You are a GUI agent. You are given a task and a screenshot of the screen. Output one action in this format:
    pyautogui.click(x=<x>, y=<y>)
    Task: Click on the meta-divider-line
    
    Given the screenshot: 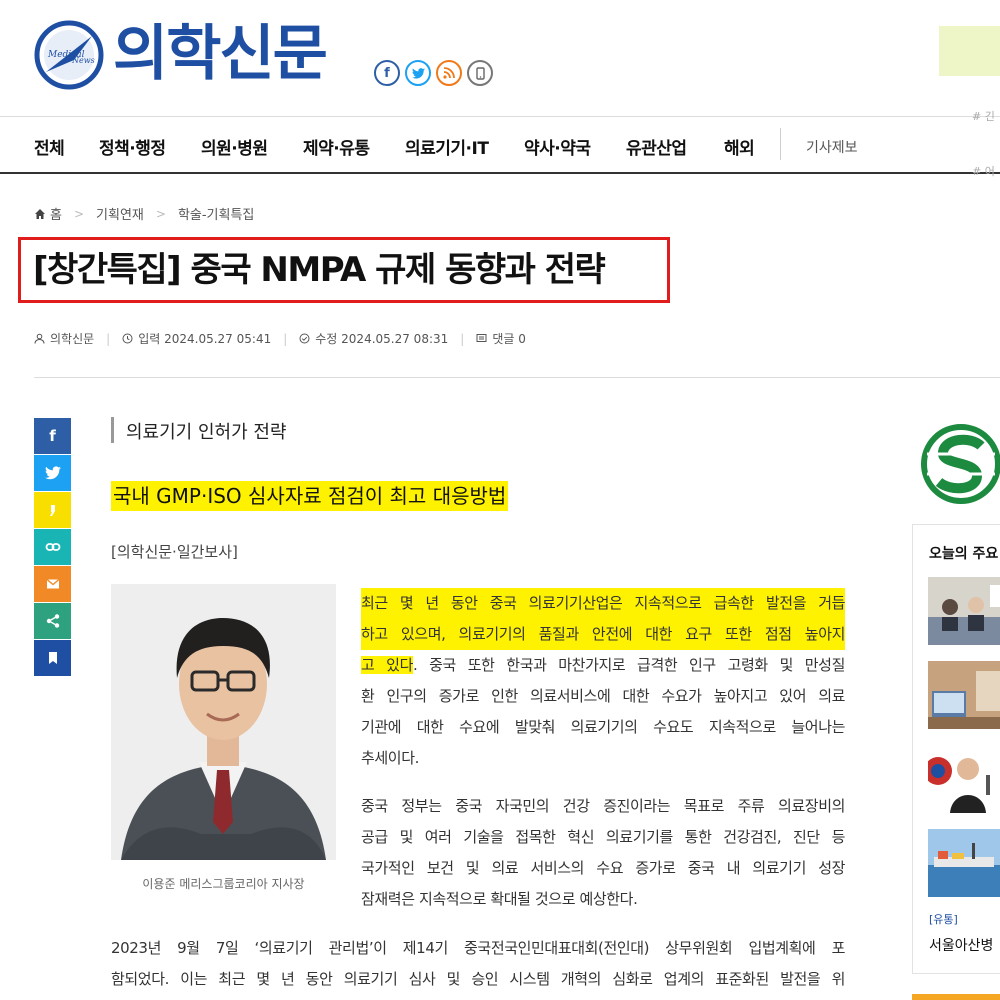 What is the action you would take?
    pyautogui.click(x=517, y=377)
    